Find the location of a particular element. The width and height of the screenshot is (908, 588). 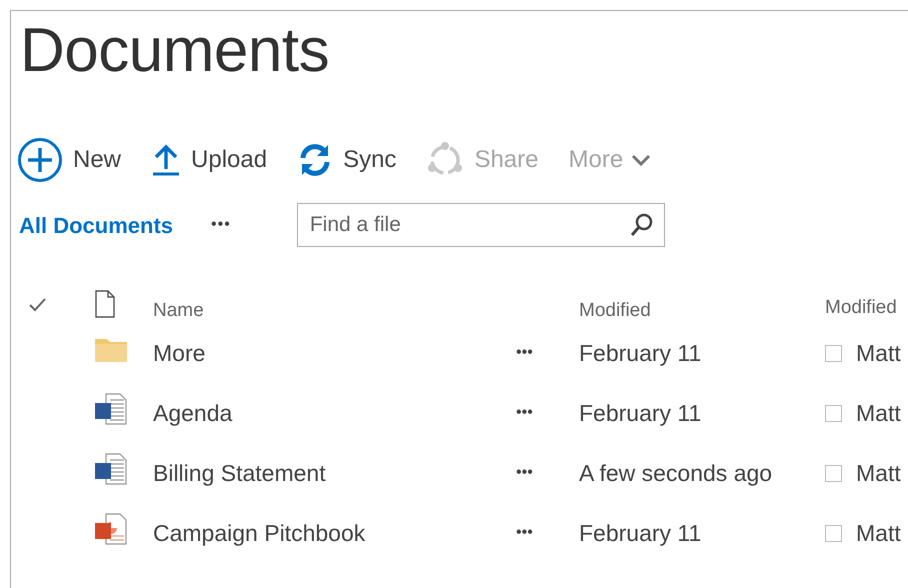

file-name-link: More is located at coordinates (179, 353).